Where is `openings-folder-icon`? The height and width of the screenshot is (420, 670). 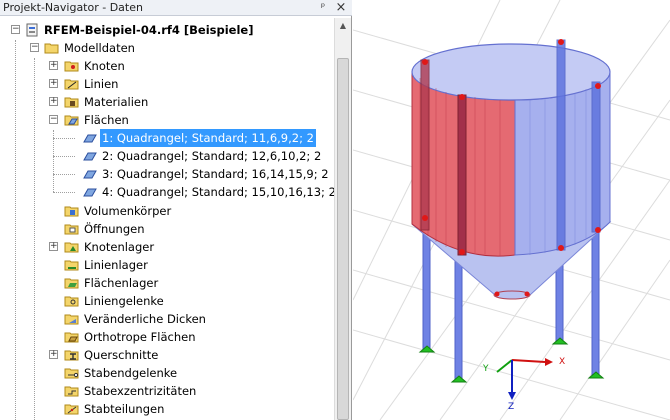
openings-folder-icon is located at coordinates (71, 229).